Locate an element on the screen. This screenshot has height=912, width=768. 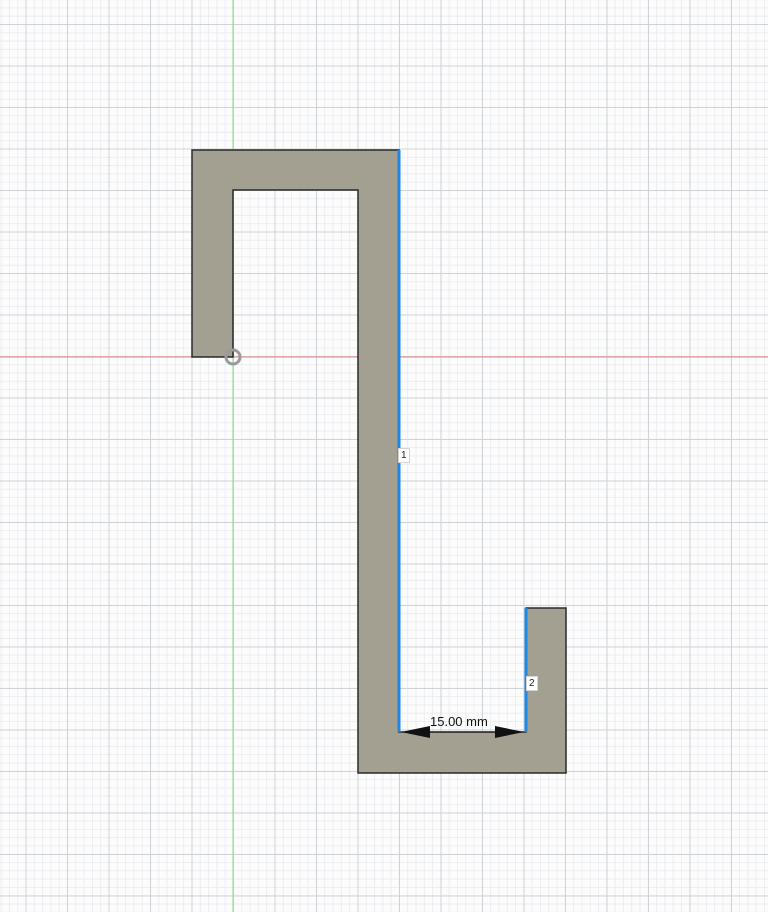
dimension-value: 15.00 mm is located at coordinates (459, 721).